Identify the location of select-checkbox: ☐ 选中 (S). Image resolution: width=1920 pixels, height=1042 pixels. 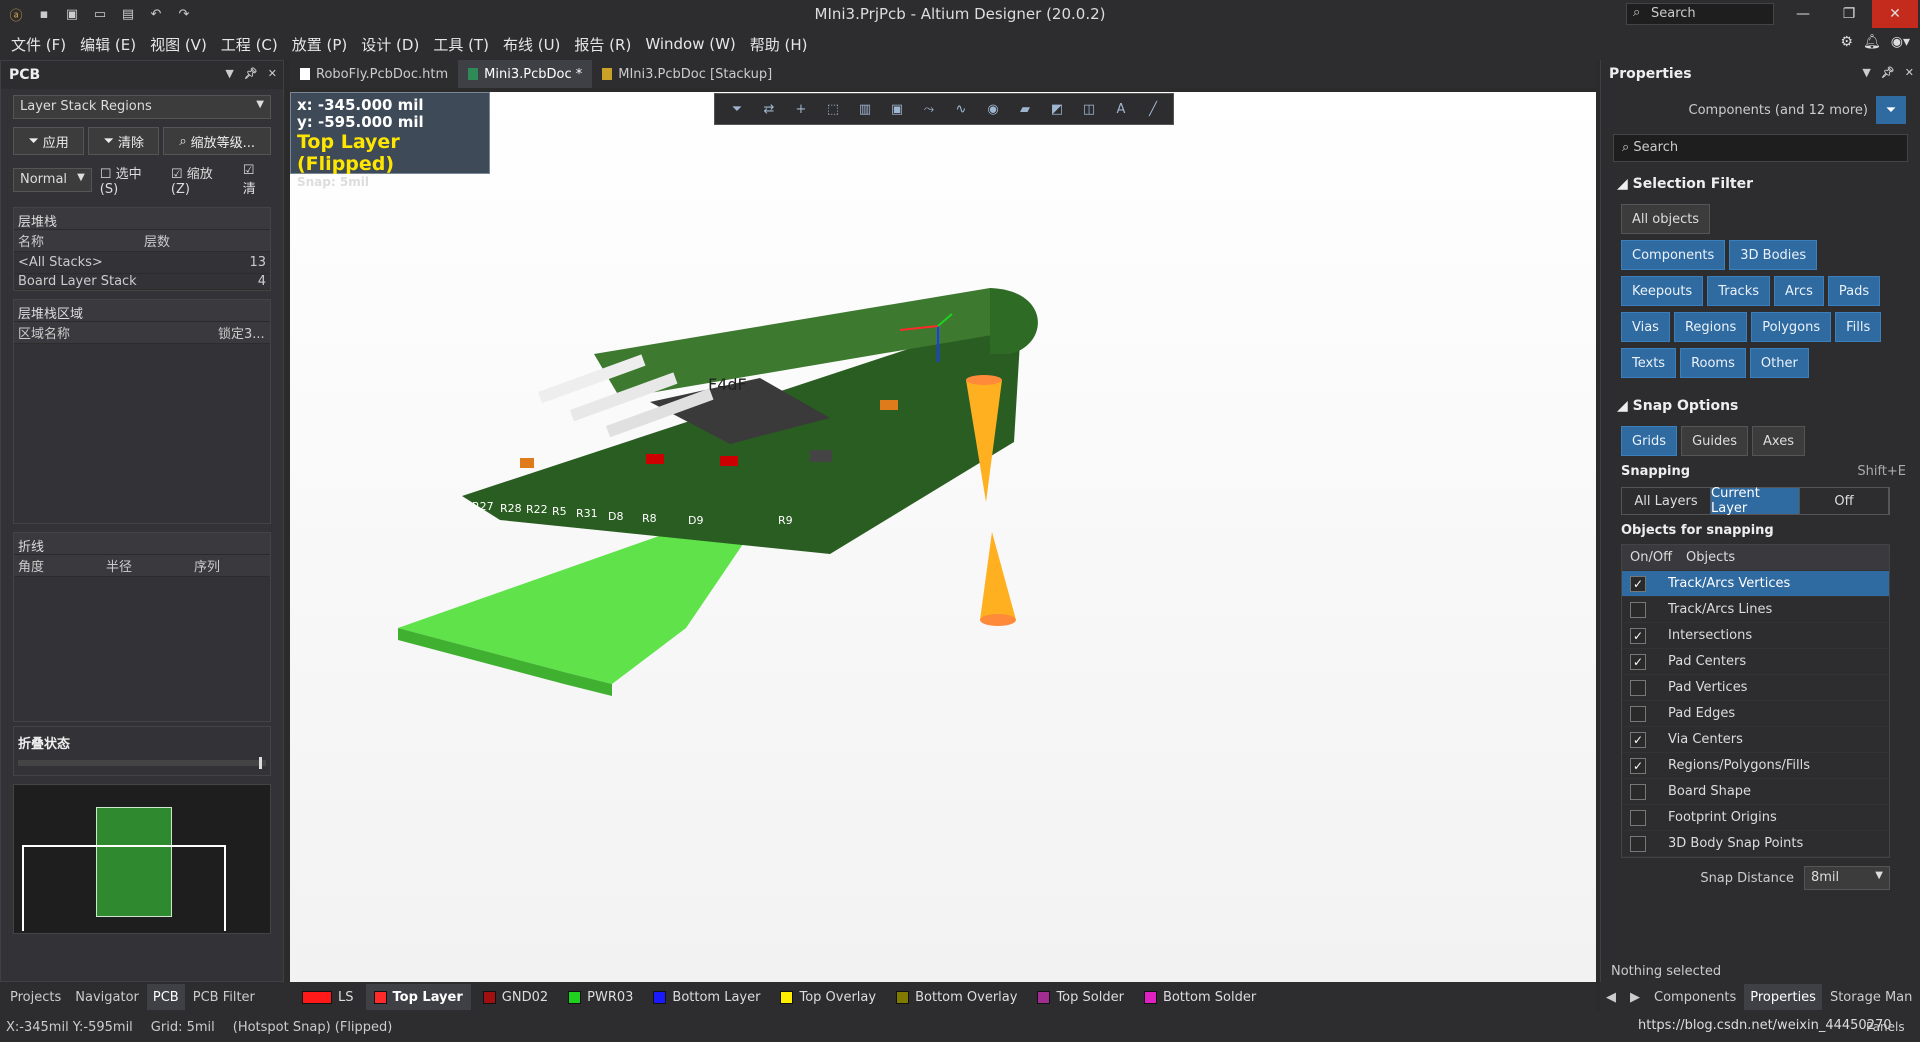
(131, 180).